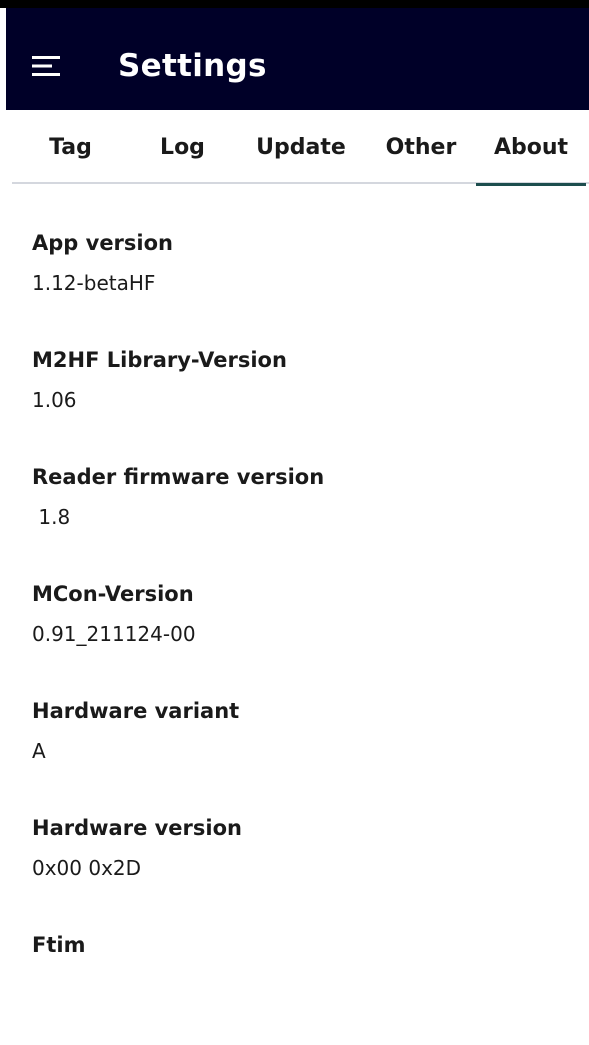 The image size is (589, 1045). Describe the element at coordinates (54, 400) in the screenshot. I see `info-value: 1.06` at that location.